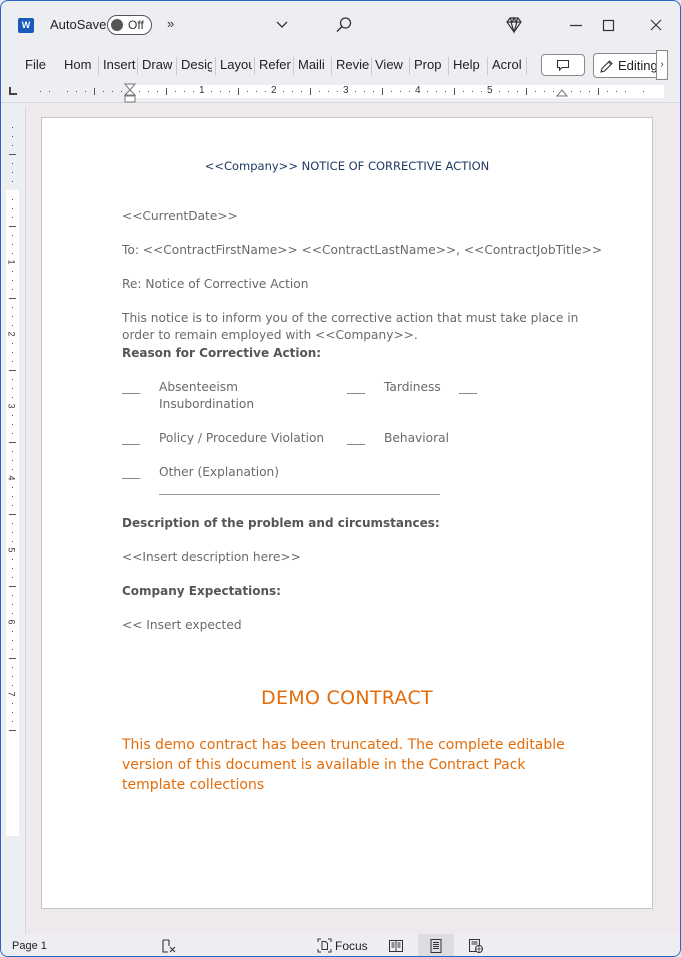 The image size is (681, 957). I want to click on search-icon, so click(344, 25).